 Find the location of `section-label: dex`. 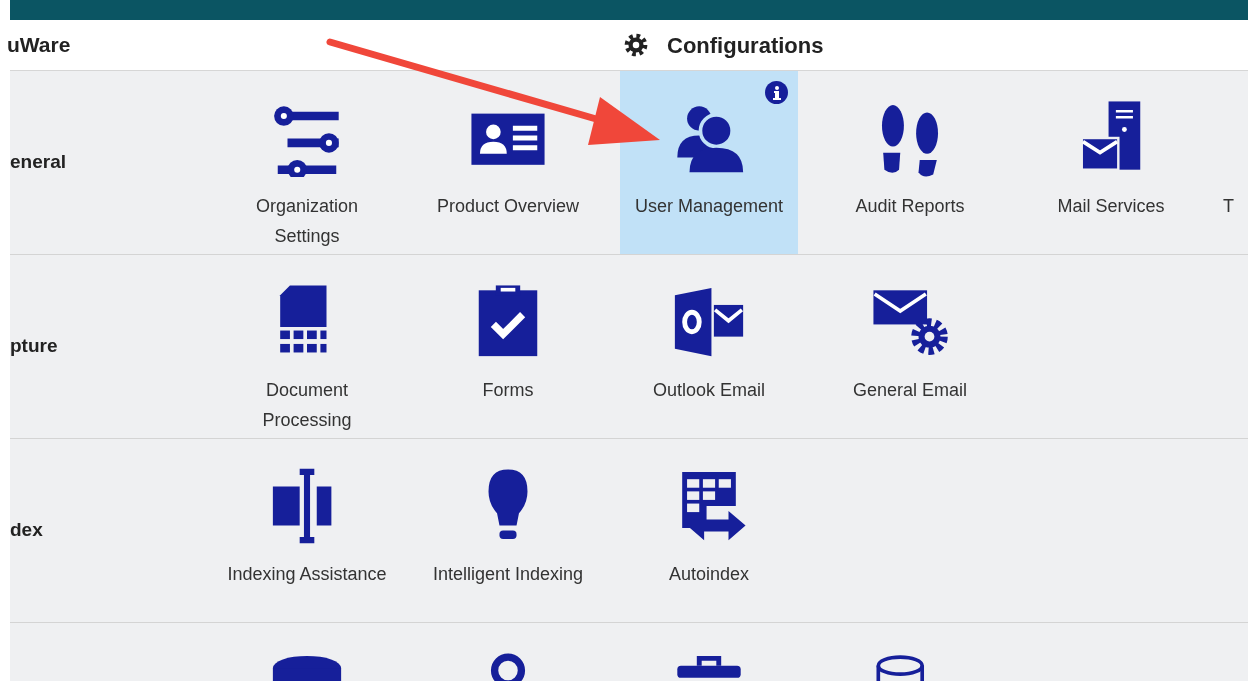

section-label: dex is located at coordinates (26, 530).